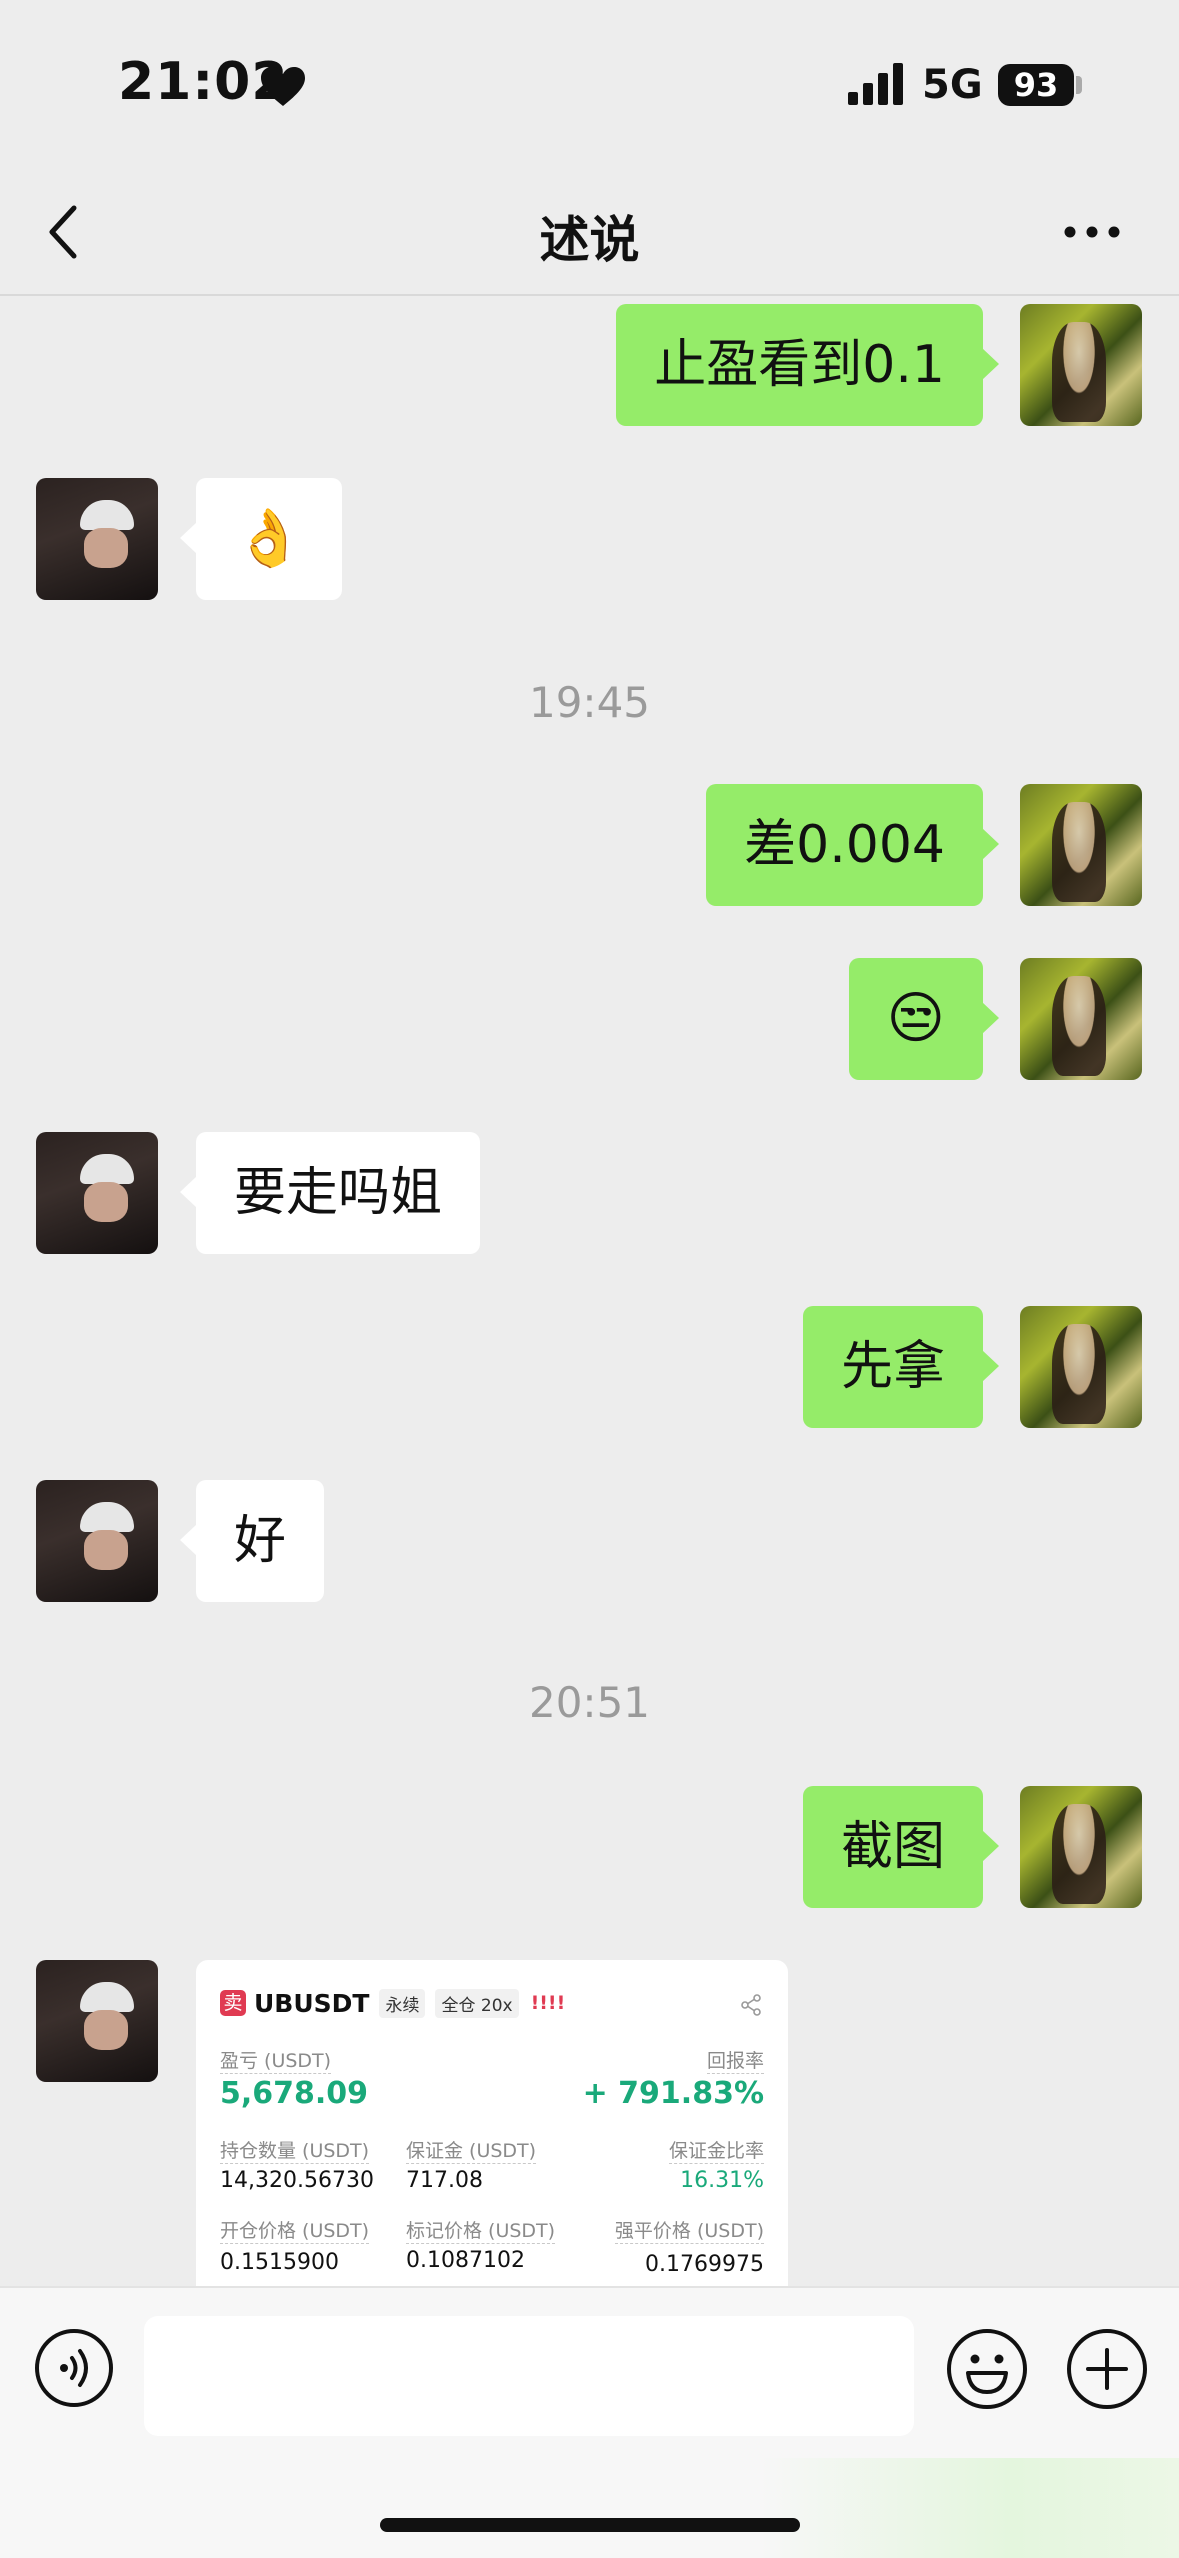 The image size is (1179, 2558). I want to click on roi-value: + 791.83%, so click(673, 2093).